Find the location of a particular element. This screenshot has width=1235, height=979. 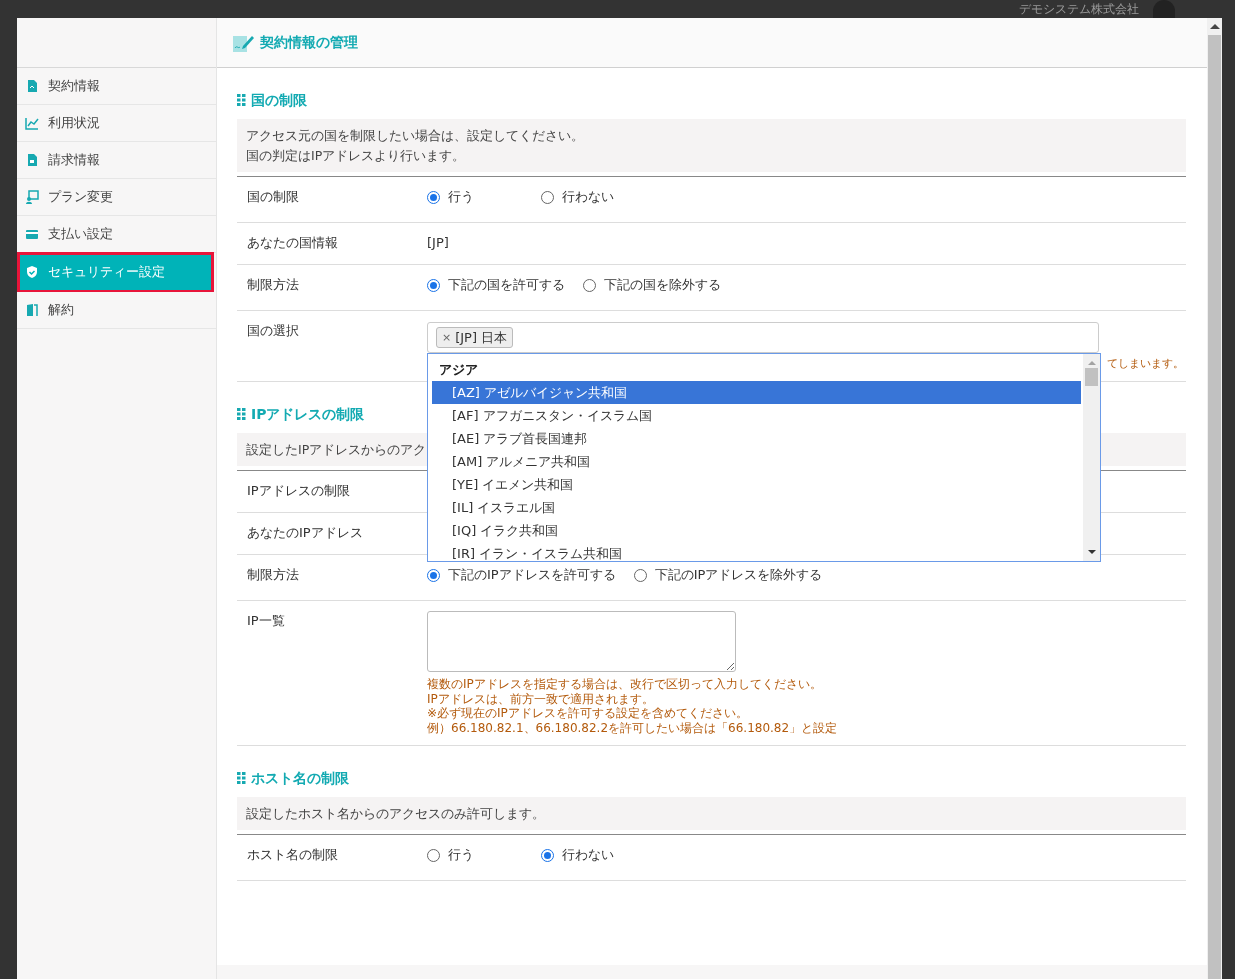

help-text: IPアドレスは、前方一致で適用されます。 is located at coordinates (541, 698).